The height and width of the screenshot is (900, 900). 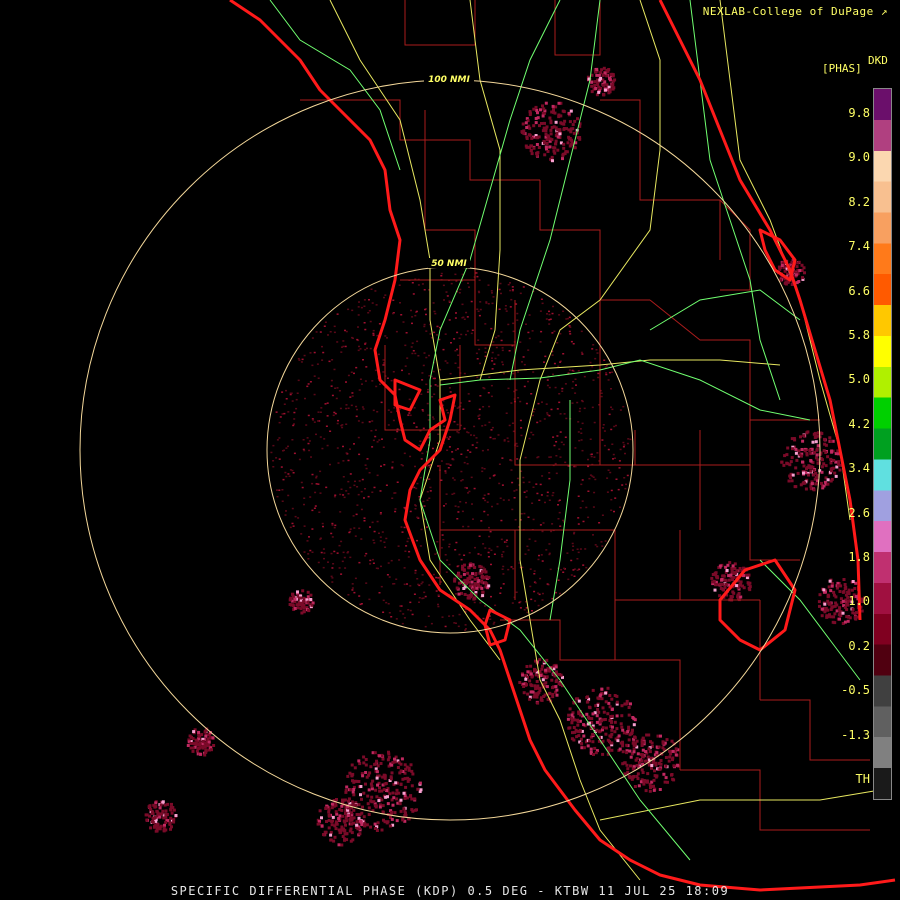 What do you see at coordinates (862, 779) in the screenshot?
I see `legend-tick-label: TH` at bounding box center [862, 779].